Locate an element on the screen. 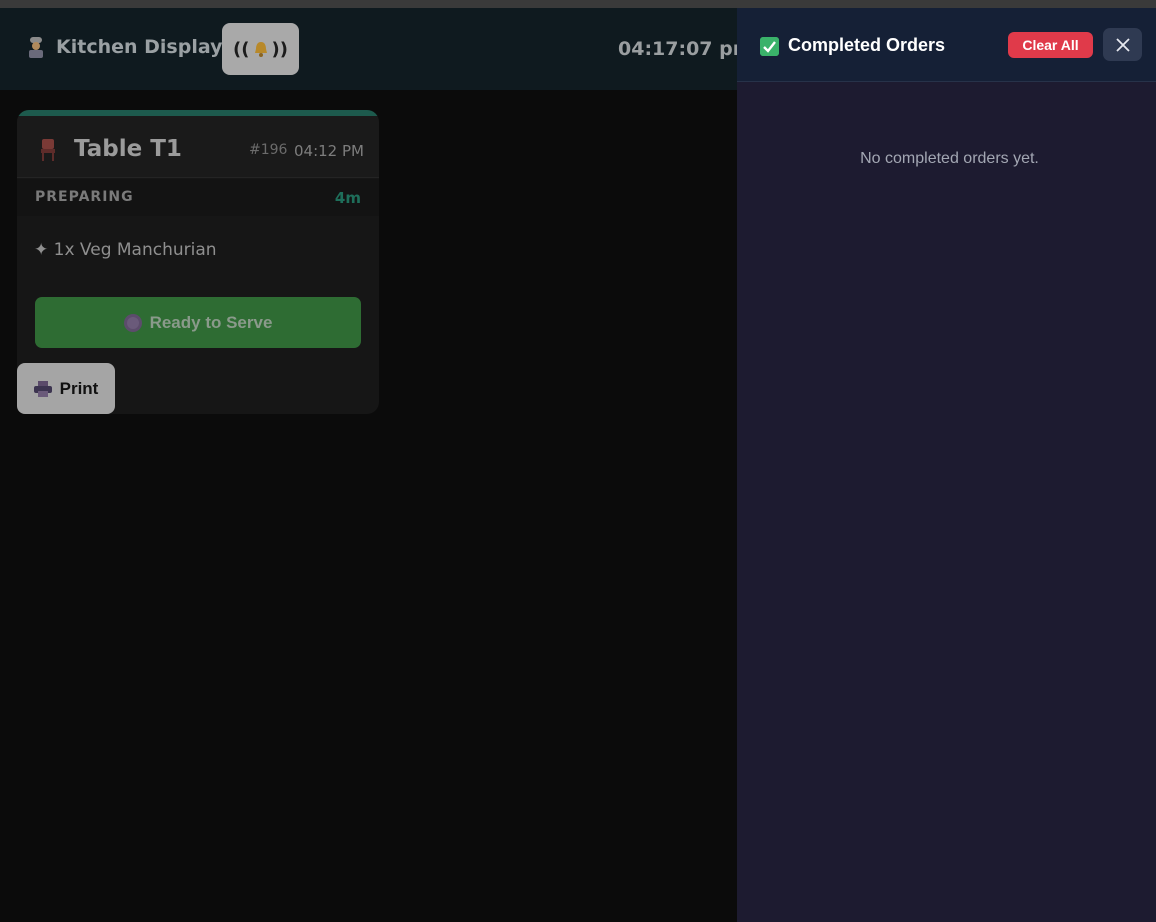 This screenshot has width=1156, height=922. check-icon is located at coordinates (769, 46).